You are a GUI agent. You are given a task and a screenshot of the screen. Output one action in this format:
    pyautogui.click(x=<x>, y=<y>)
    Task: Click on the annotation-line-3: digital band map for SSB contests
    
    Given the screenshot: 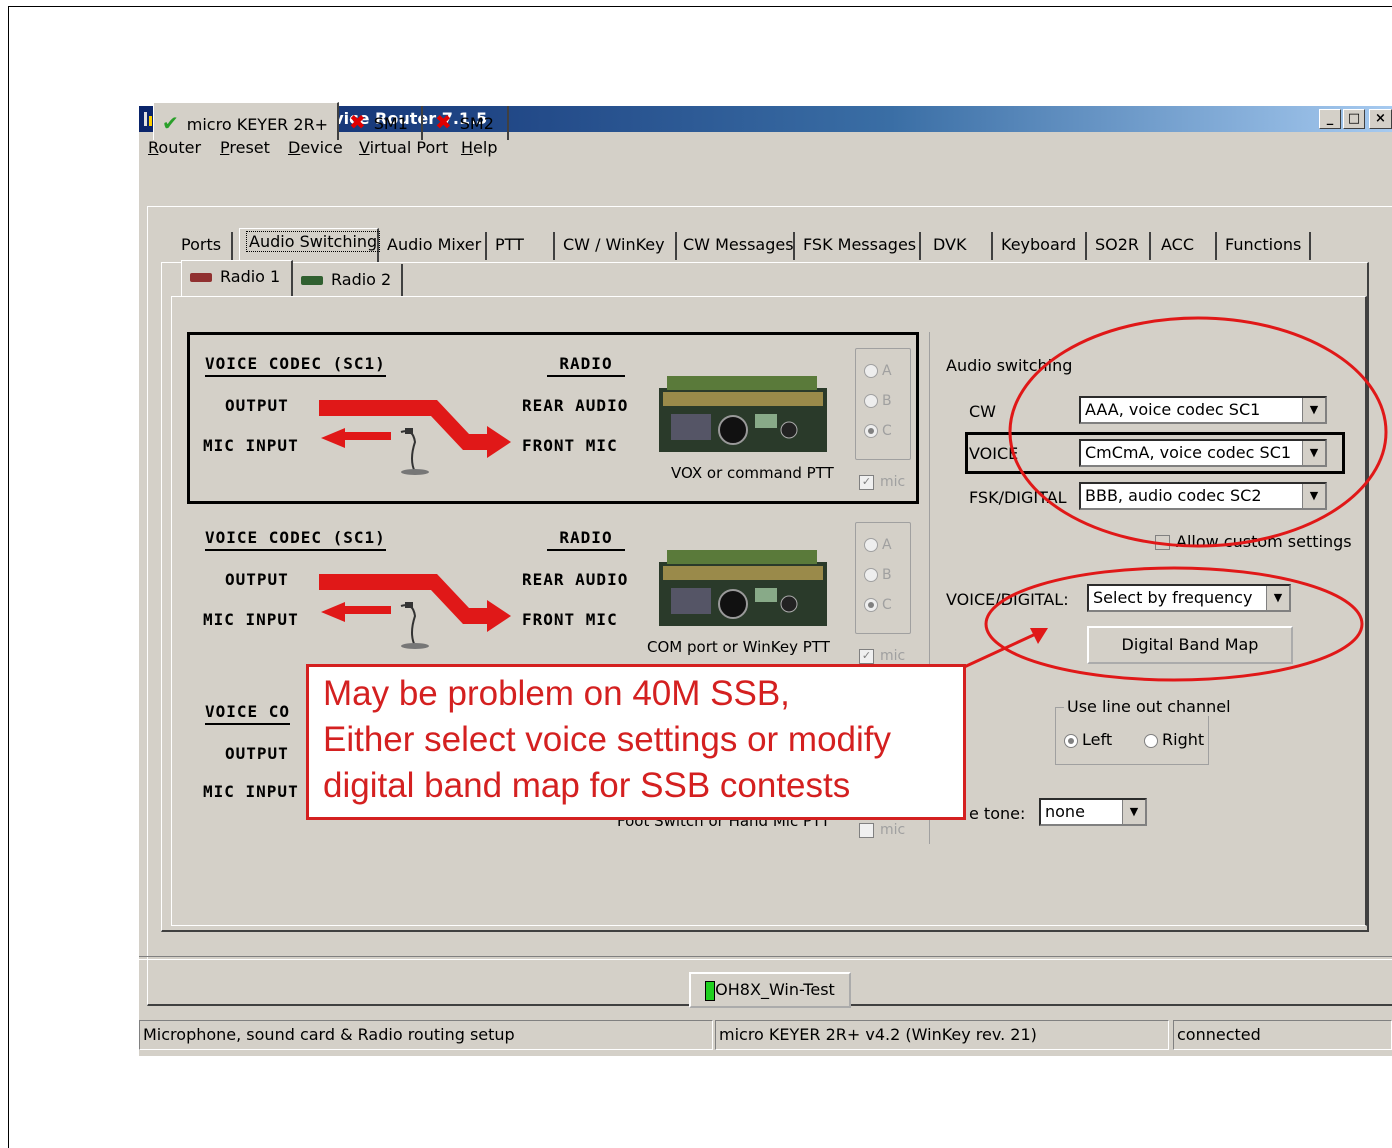 What is the action you would take?
    pyautogui.click(x=587, y=785)
    